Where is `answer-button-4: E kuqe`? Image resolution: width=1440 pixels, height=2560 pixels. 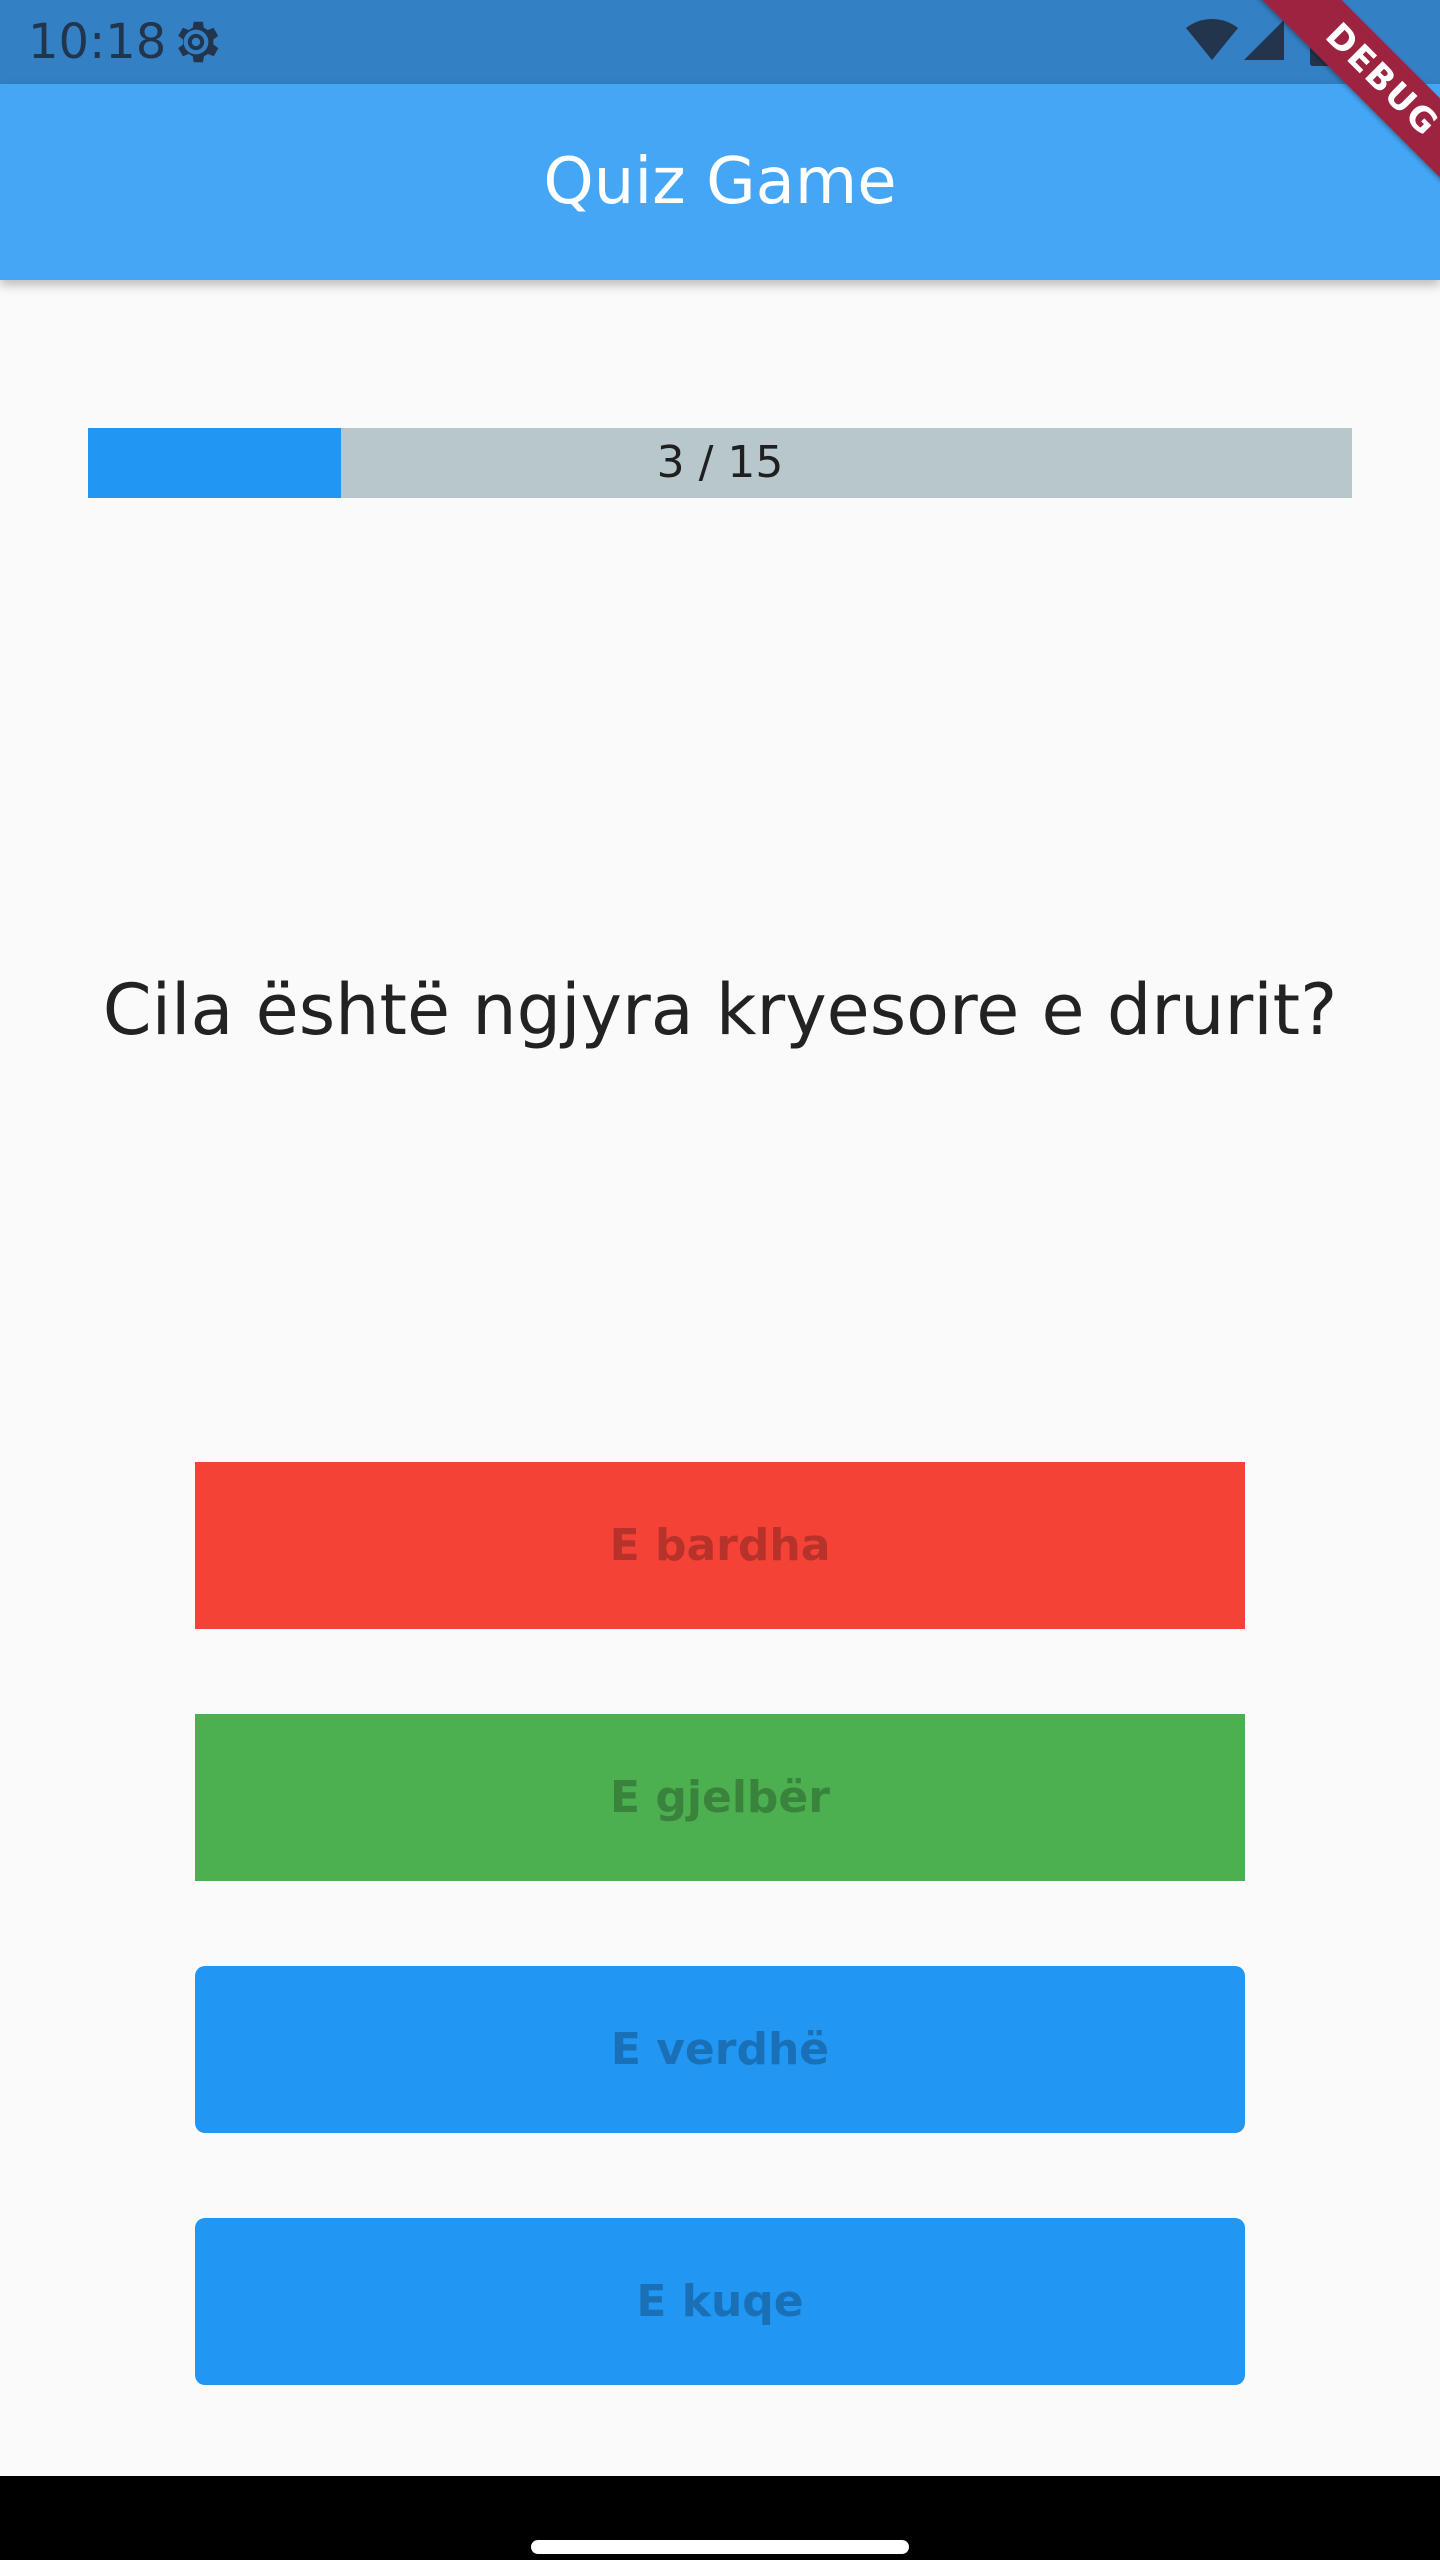 answer-button-4: E kuqe is located at coordinates (720, 2301).